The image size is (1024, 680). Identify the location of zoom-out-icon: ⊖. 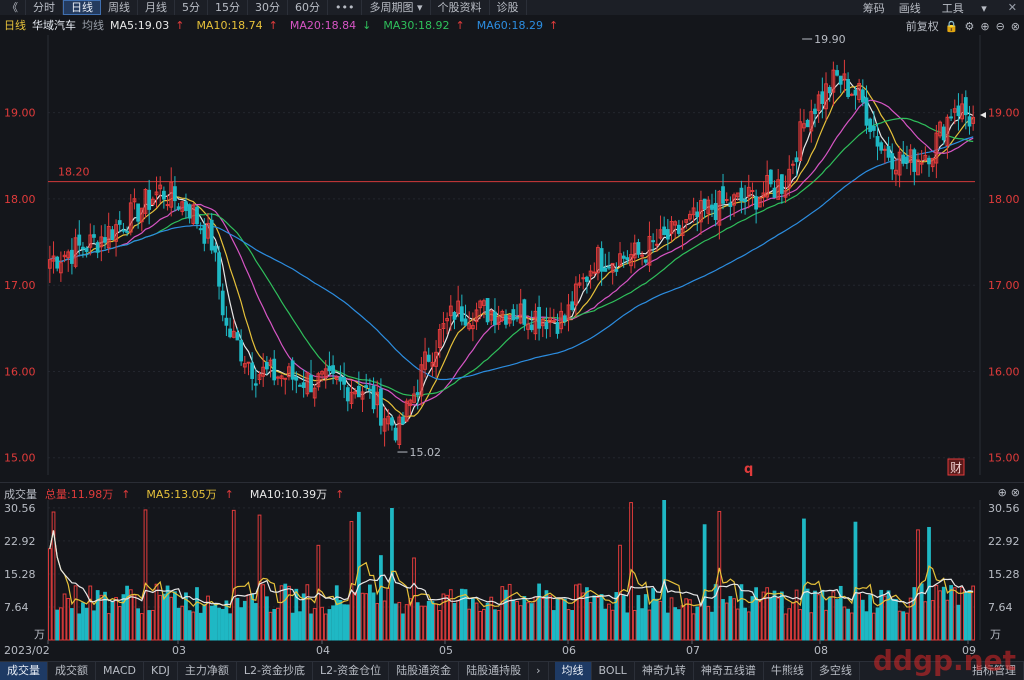
(1000, 26).